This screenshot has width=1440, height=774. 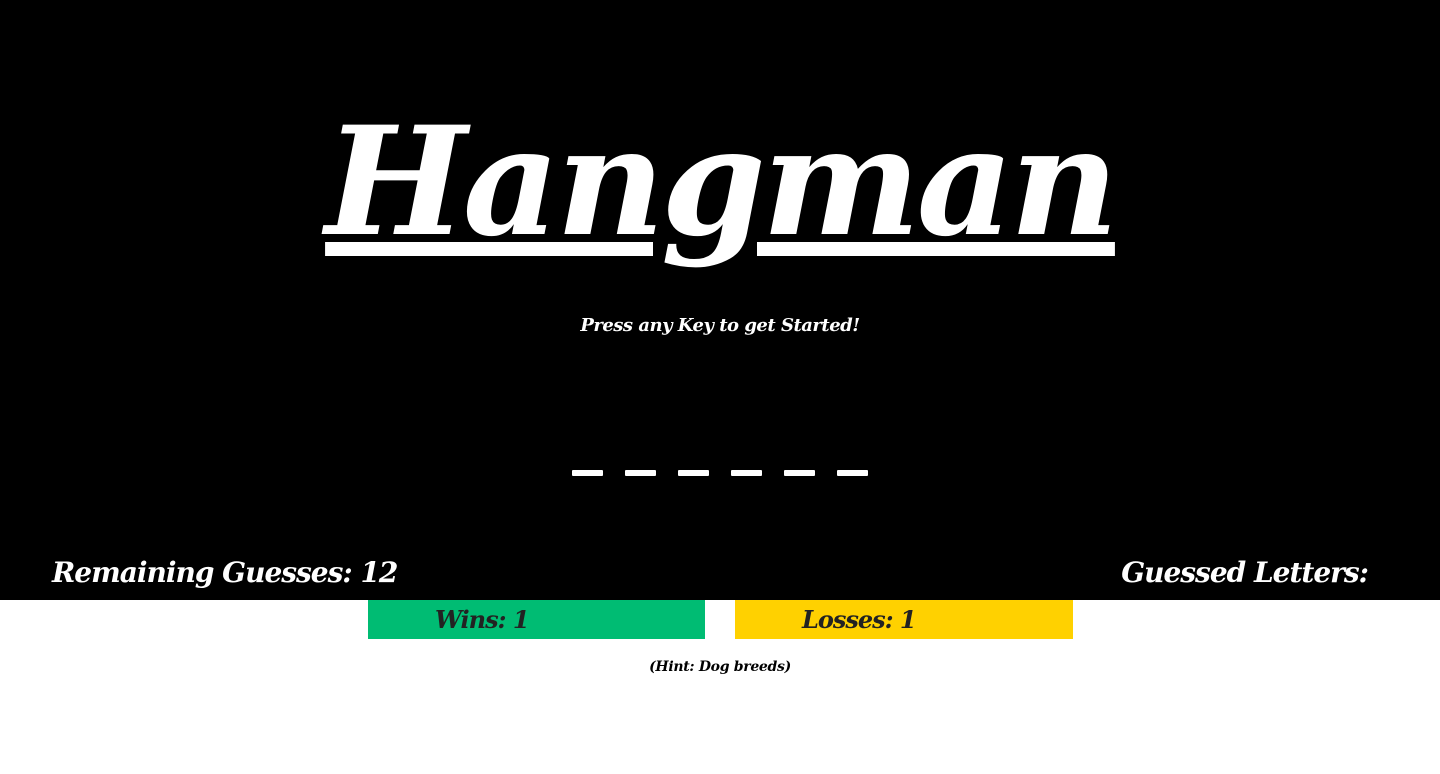 I want to click on remaining-guesses: Remaining Guesses: 12, so click(x=225, y=573).